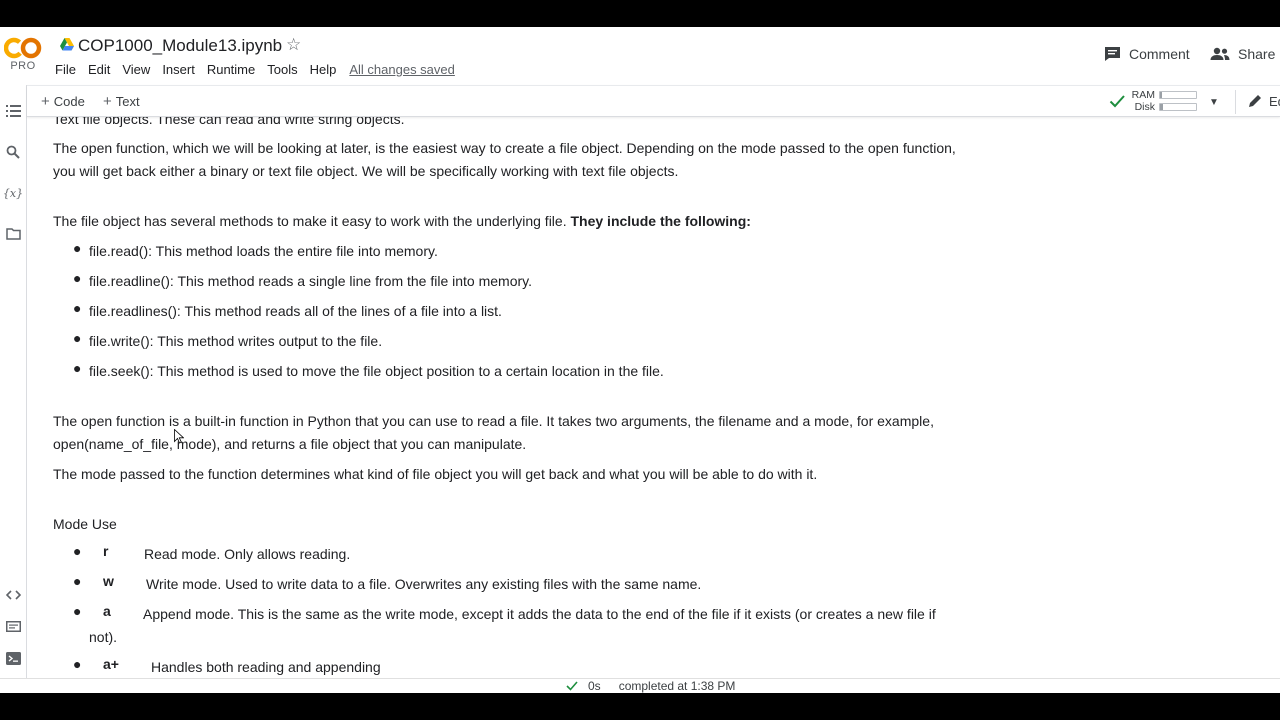  What do you see at coordinates (13, 234) in the screenshot?
I see `files-folder-icon` at bounding box center [13, 234].